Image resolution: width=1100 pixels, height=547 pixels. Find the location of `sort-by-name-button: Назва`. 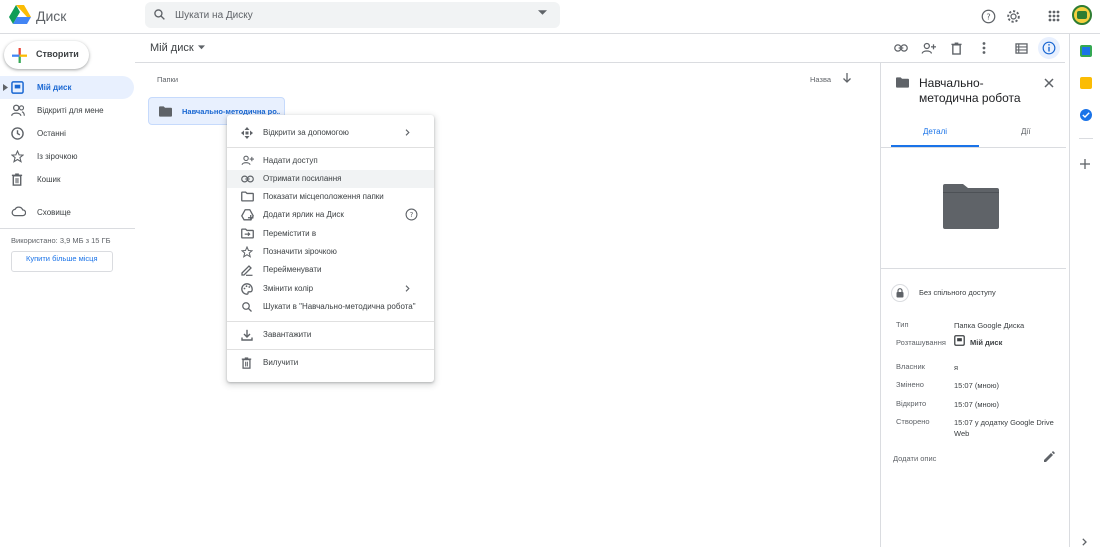

sort-by-name-button: Назва is located at coordinates (820, 79).